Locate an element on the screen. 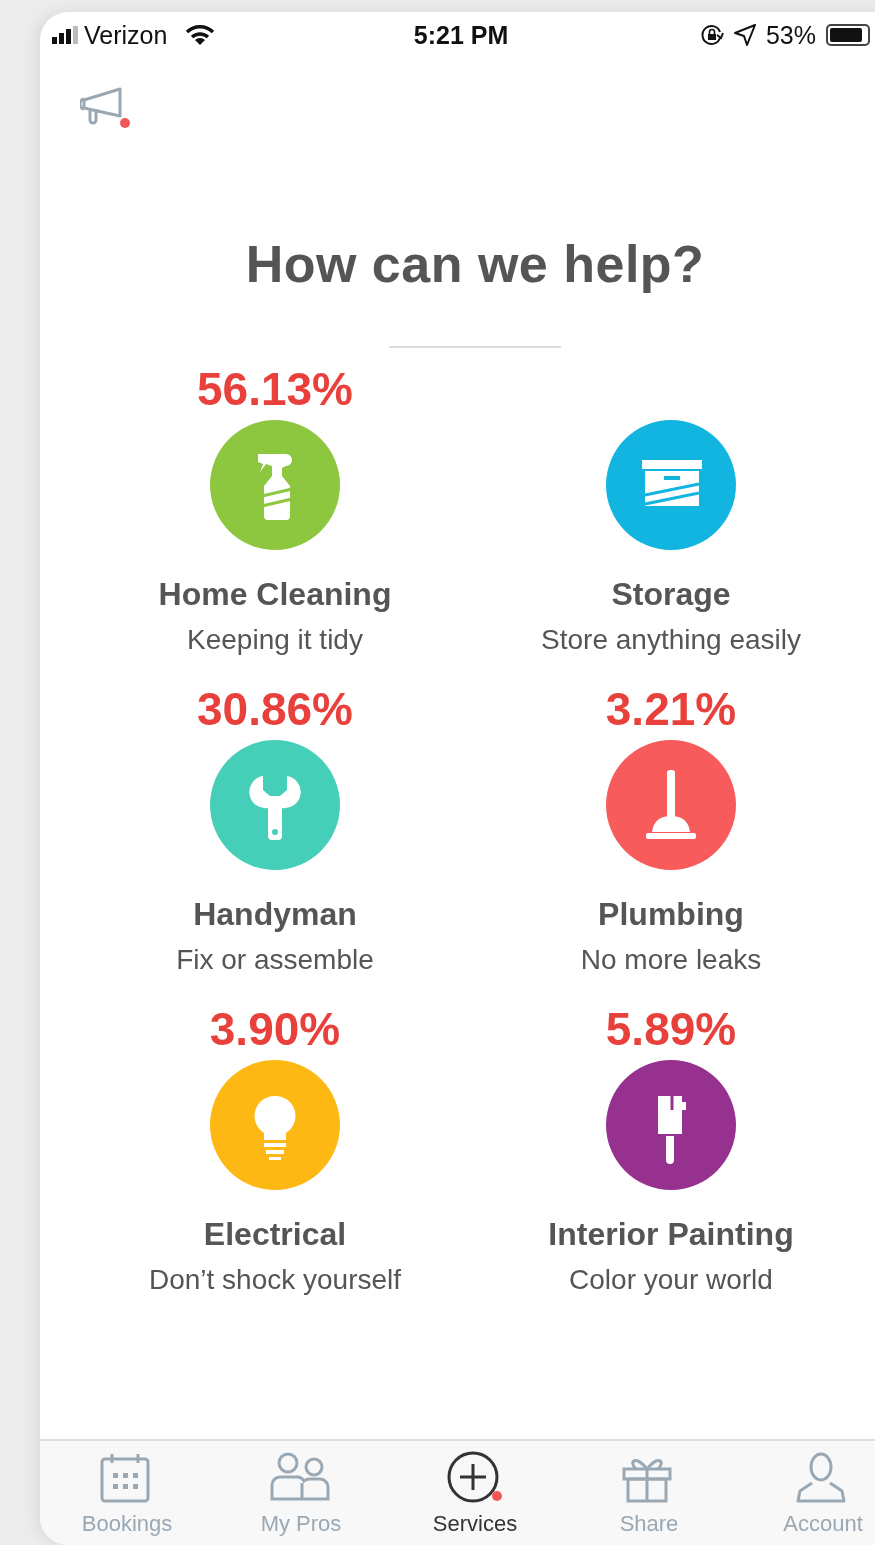 This screenshot has height=1545, width=875. status-time: 5:21 PM is located at coordinates (461, 35).